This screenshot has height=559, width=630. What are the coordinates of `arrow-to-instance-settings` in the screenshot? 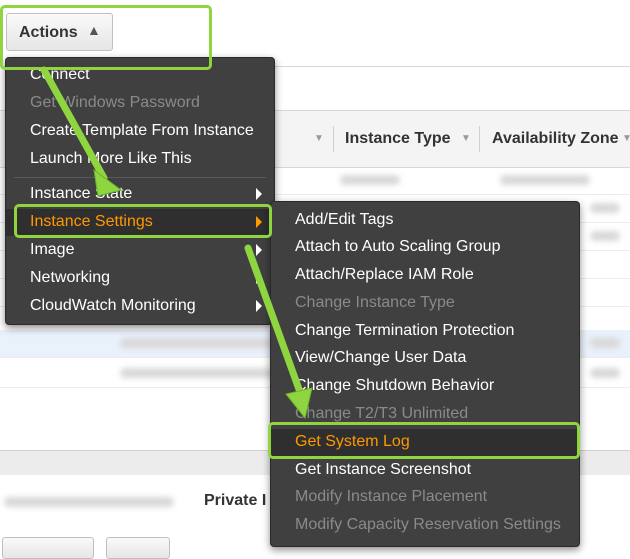 It's located at (74, 124).